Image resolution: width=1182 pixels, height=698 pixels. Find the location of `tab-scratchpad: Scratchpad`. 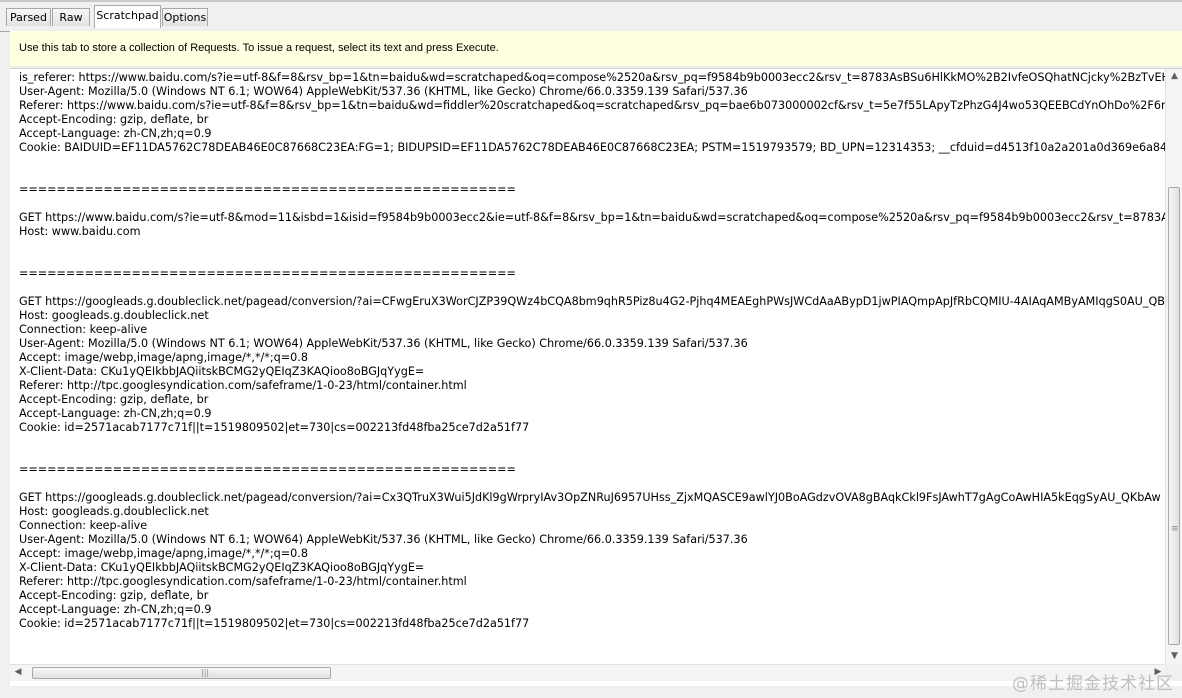

tab-scratchpad: Scratchpad is located at coordinates (127, 16).